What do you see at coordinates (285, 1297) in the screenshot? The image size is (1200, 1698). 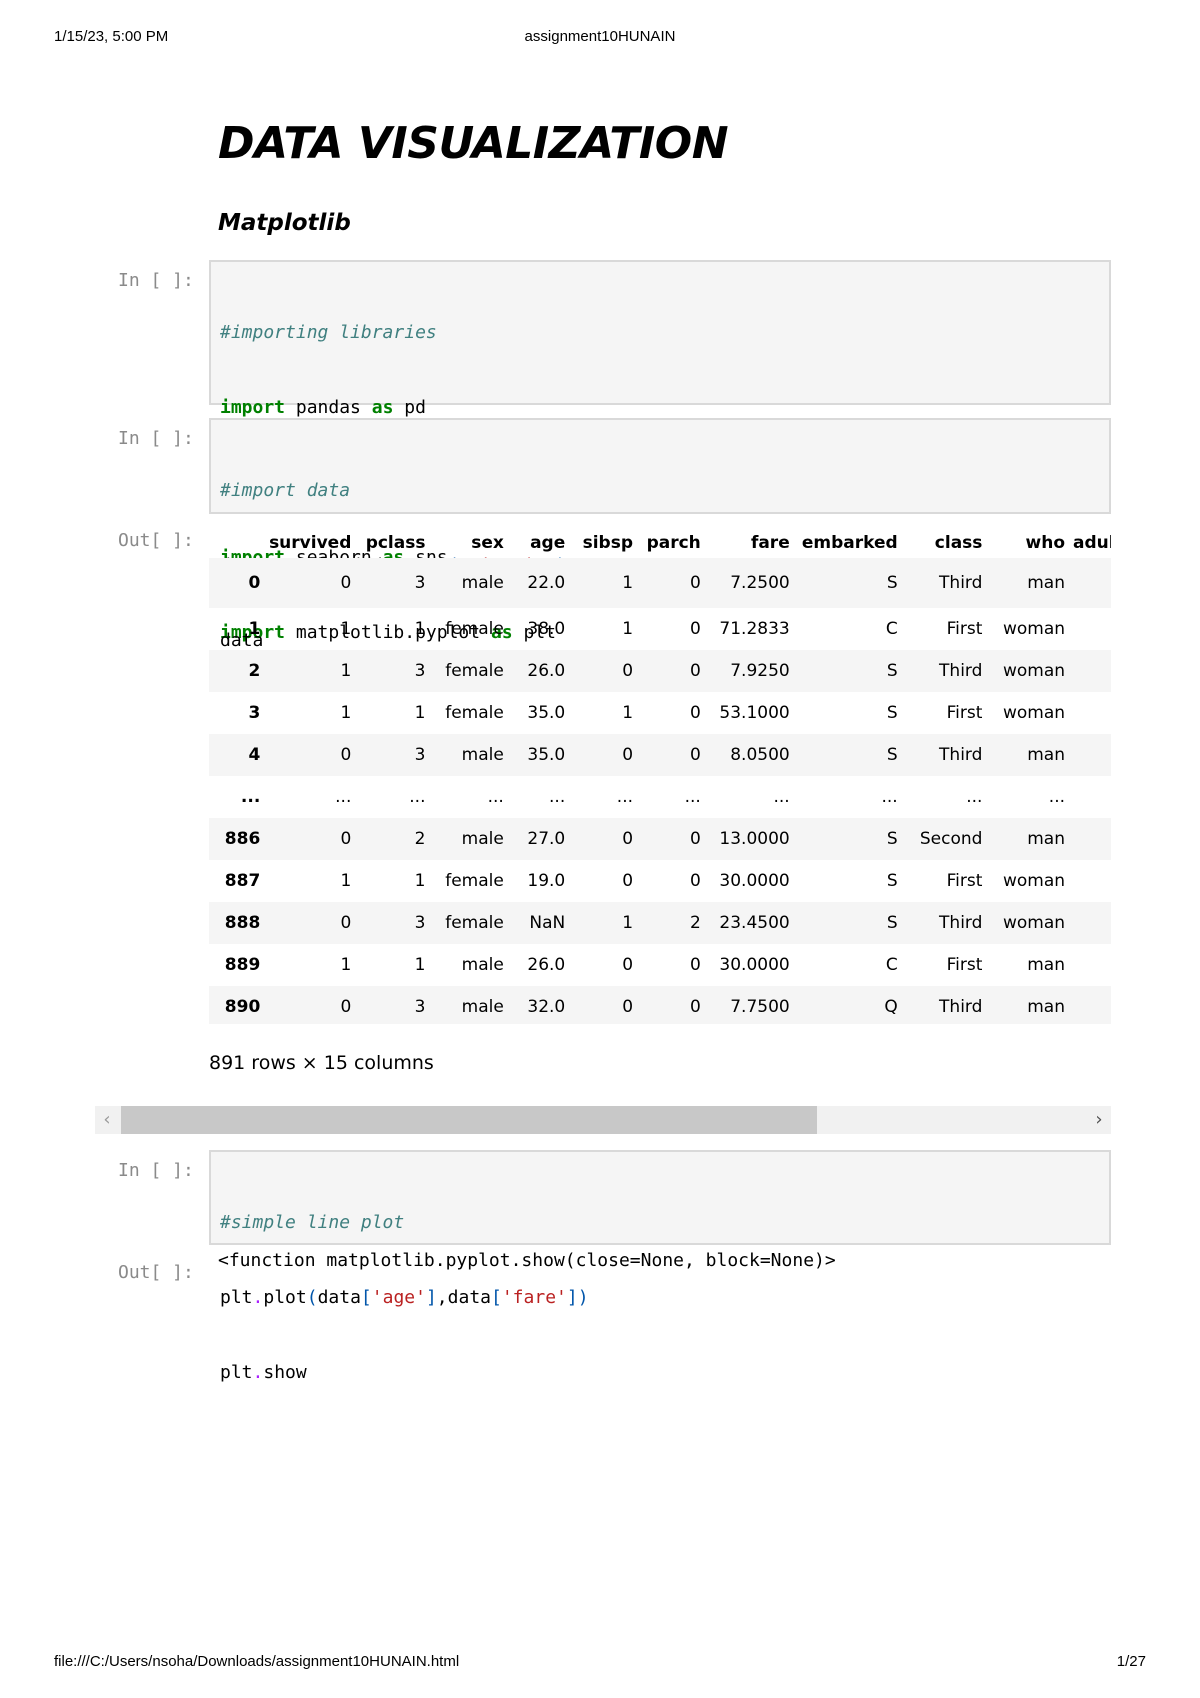 I see `identifier: plot` at bounding box center [285, 1297].